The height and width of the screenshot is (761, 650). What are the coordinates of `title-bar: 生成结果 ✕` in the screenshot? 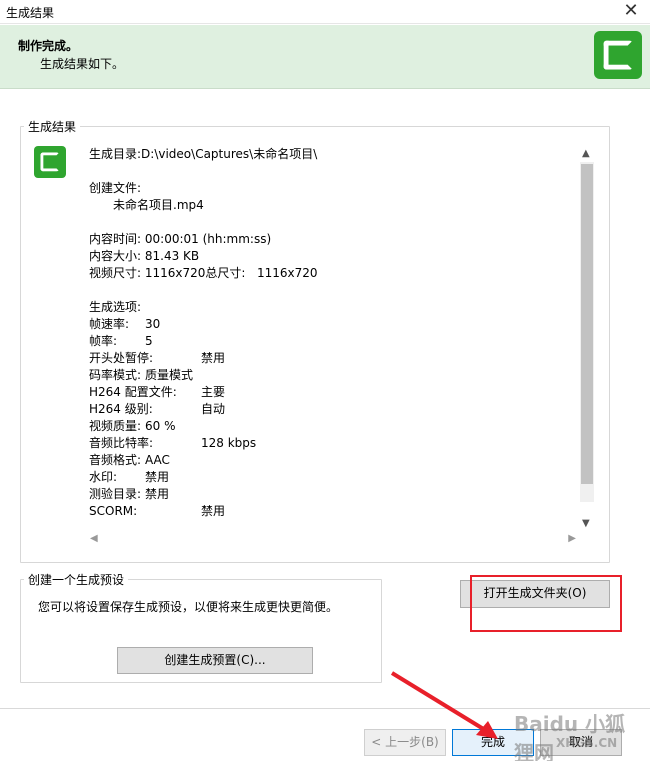 It's located at (325, 12).